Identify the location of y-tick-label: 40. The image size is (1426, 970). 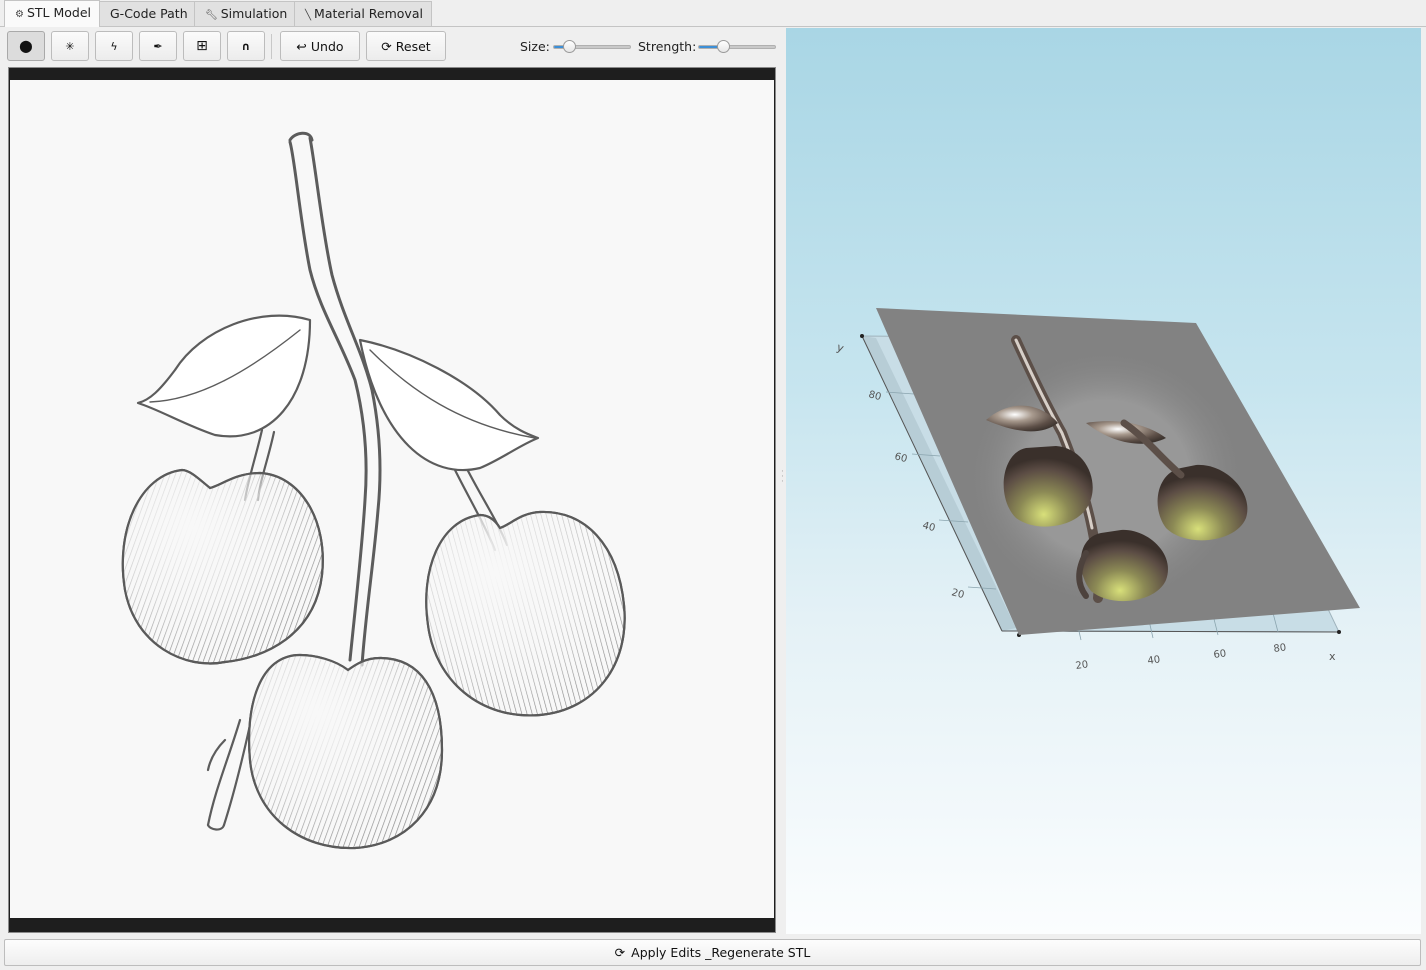
(928, 527).